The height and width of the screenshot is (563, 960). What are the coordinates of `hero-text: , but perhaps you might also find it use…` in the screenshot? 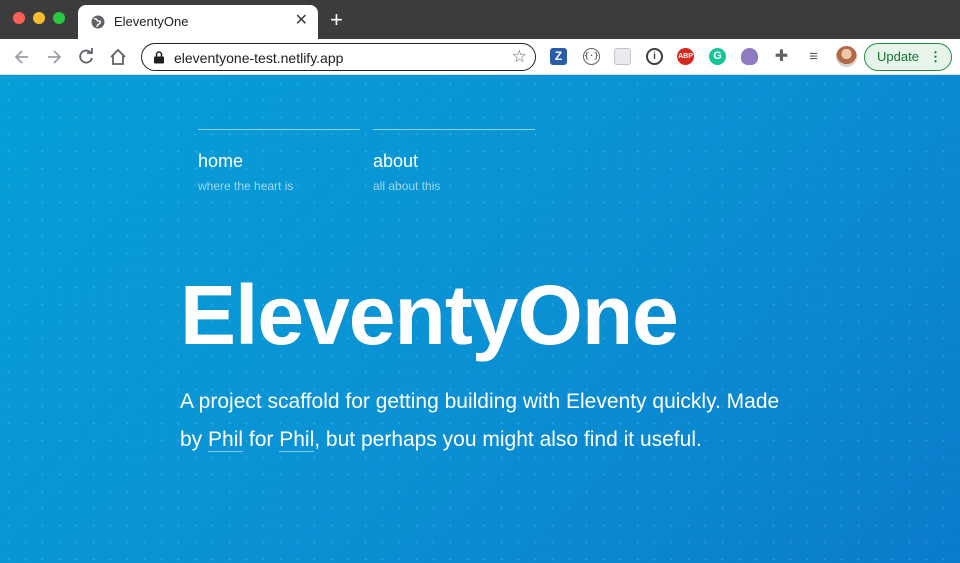 It's located at (508, 439).